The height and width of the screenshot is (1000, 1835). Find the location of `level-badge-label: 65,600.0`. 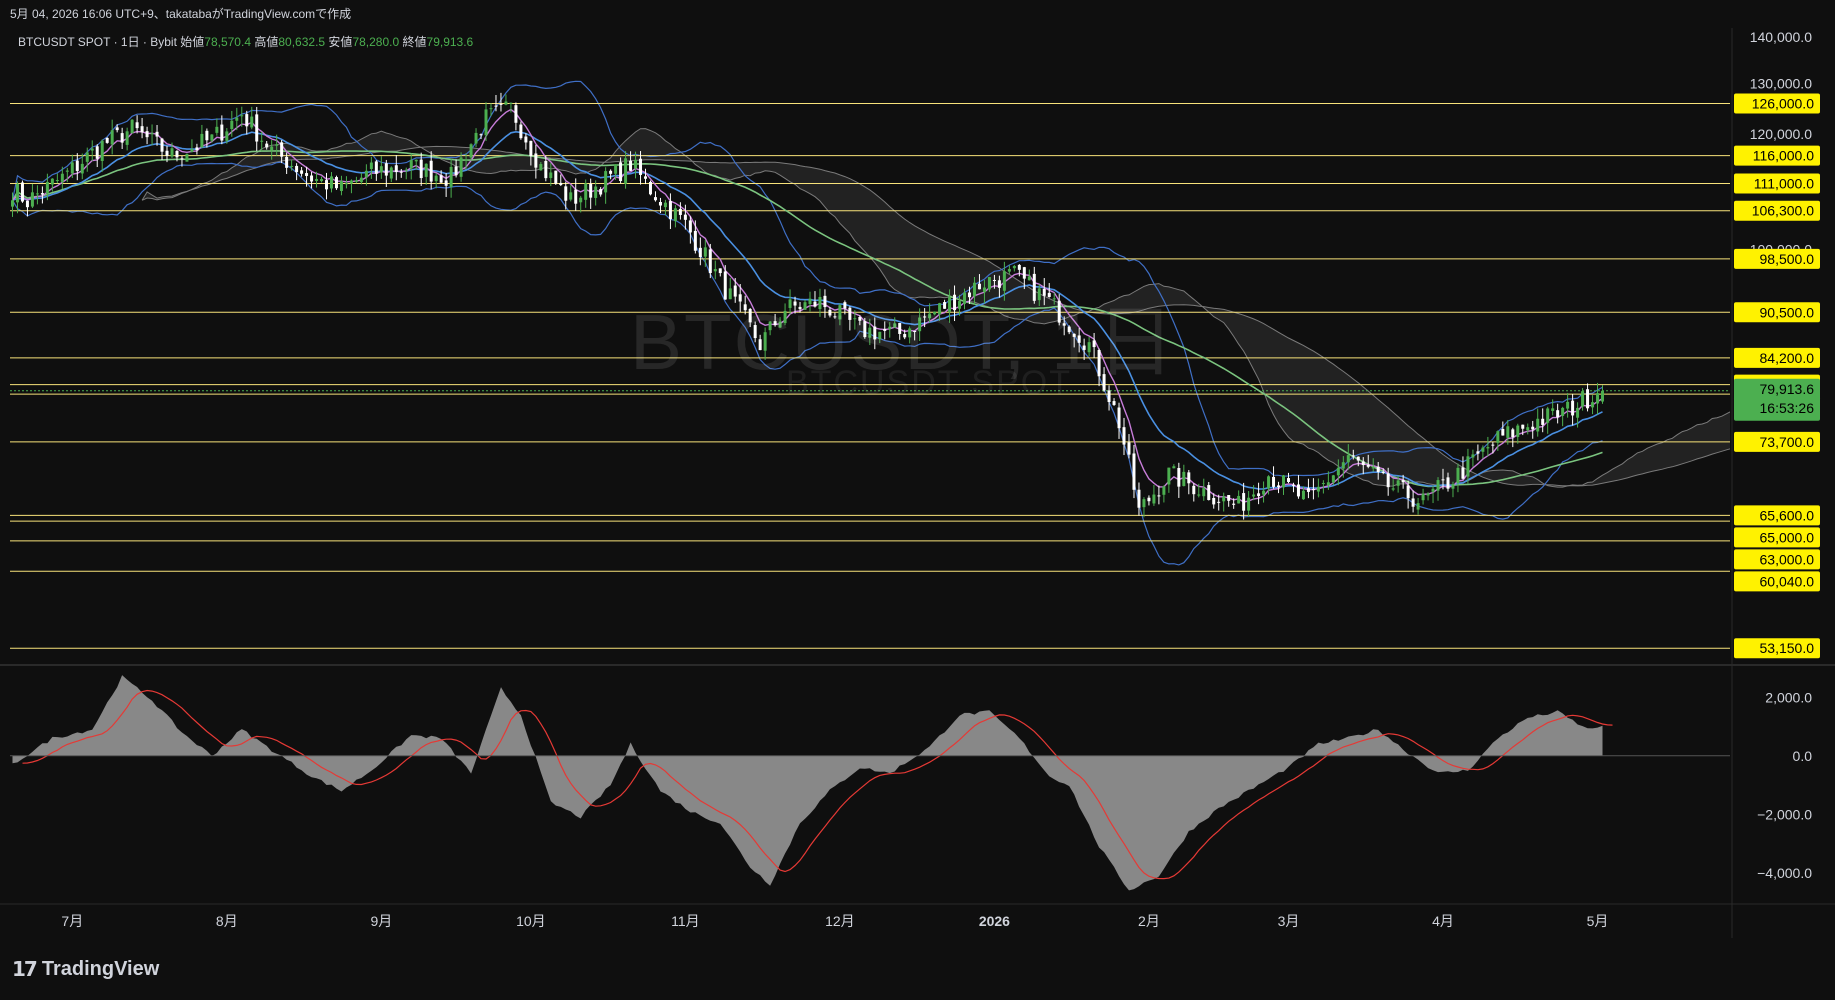

level-badge-label: 65,600.0 is located at coordinates (1787, 515).